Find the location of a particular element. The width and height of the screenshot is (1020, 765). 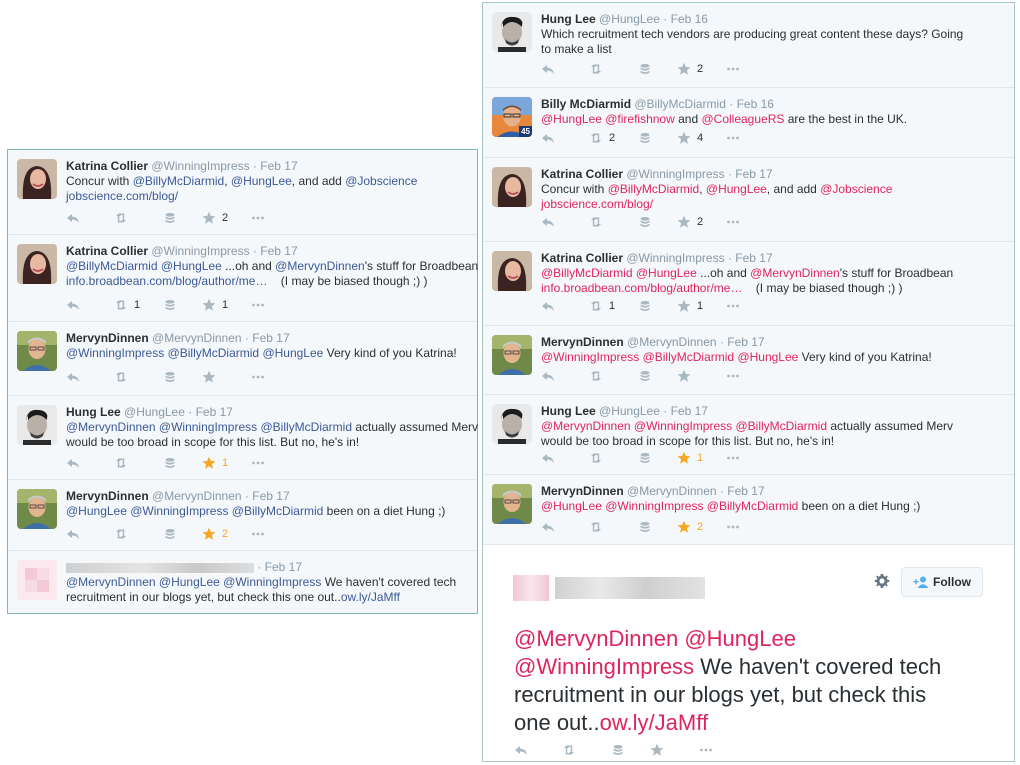

author-name: Hung Lee is located at coordinates (568, 411).